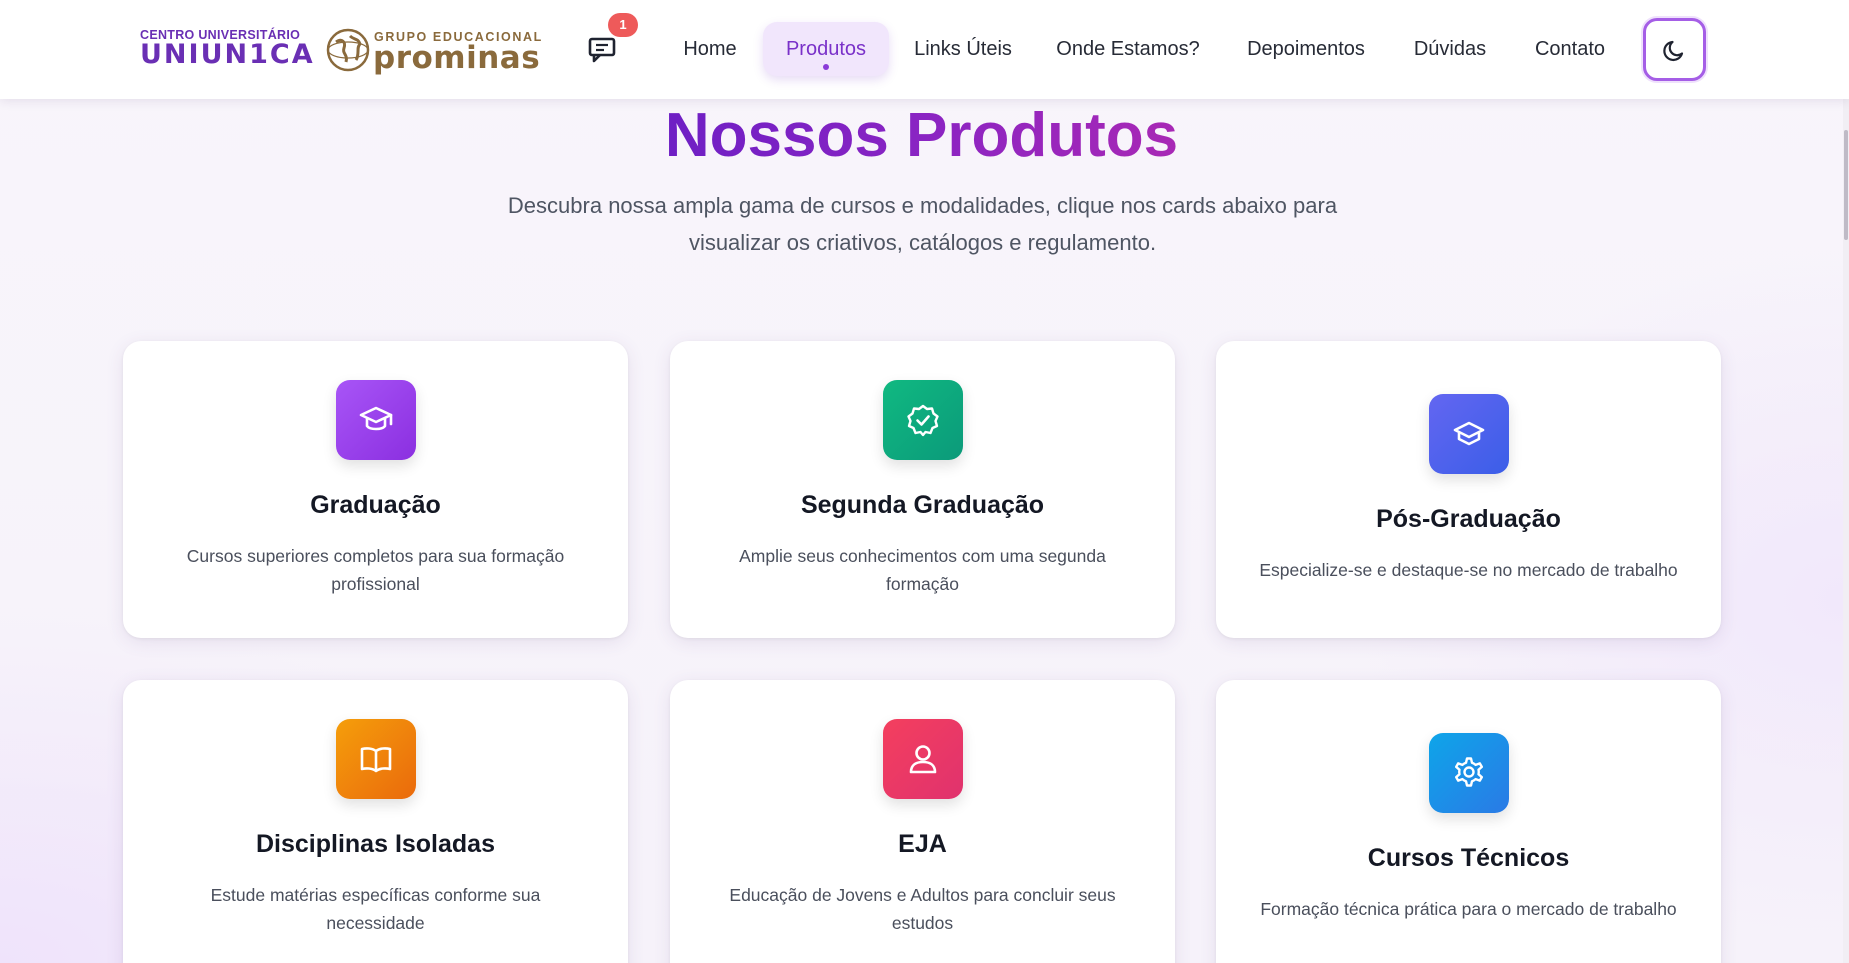  I want to click on unica-logo: CENTRO UNIVERSITÁRIO UNIUN1CA, so click(227, 50).